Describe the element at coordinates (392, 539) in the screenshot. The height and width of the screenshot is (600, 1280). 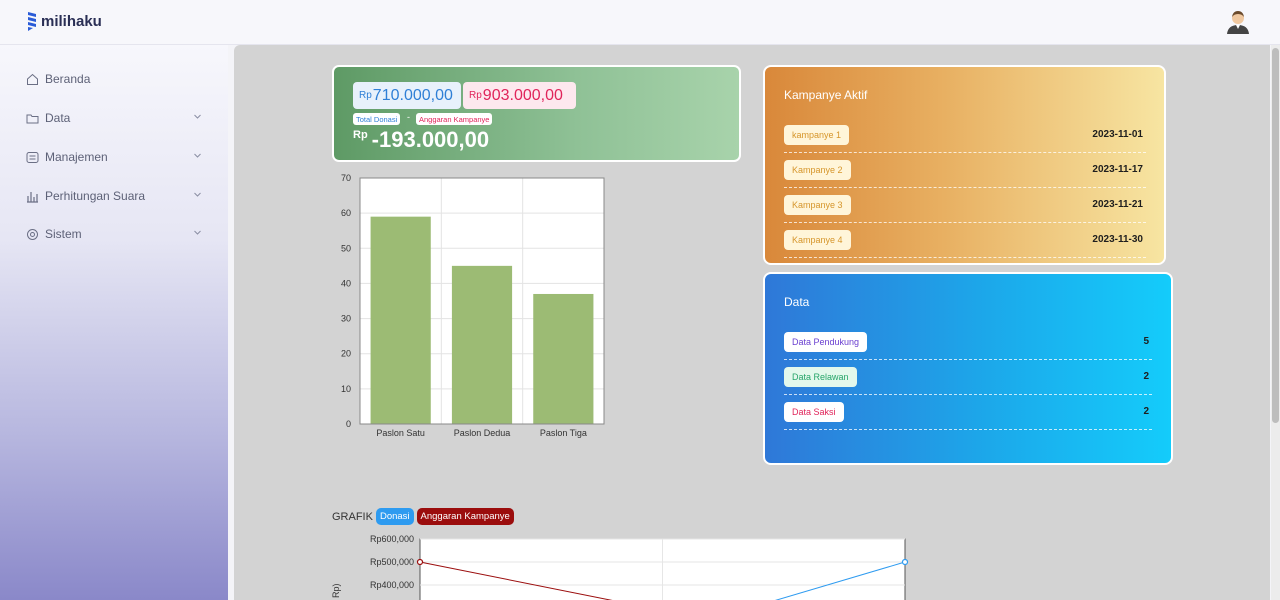
I see `y-tick-label: Rp600,000` at that location.